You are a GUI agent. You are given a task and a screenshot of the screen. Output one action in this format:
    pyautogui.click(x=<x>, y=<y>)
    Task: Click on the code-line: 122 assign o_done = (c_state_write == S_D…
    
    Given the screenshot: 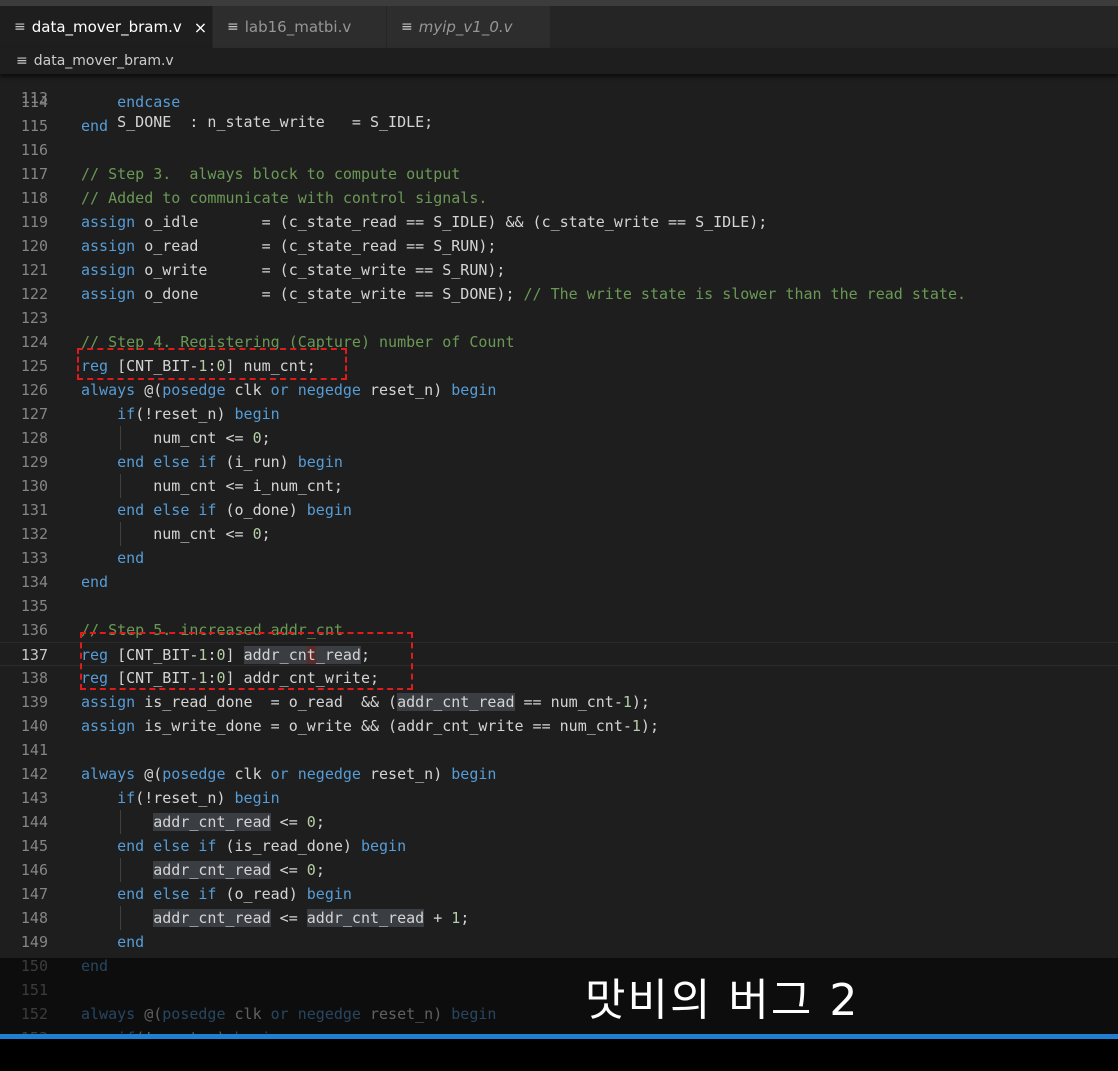 What is the action you would take?
    pyautogui.click(x=559, y=294)
    